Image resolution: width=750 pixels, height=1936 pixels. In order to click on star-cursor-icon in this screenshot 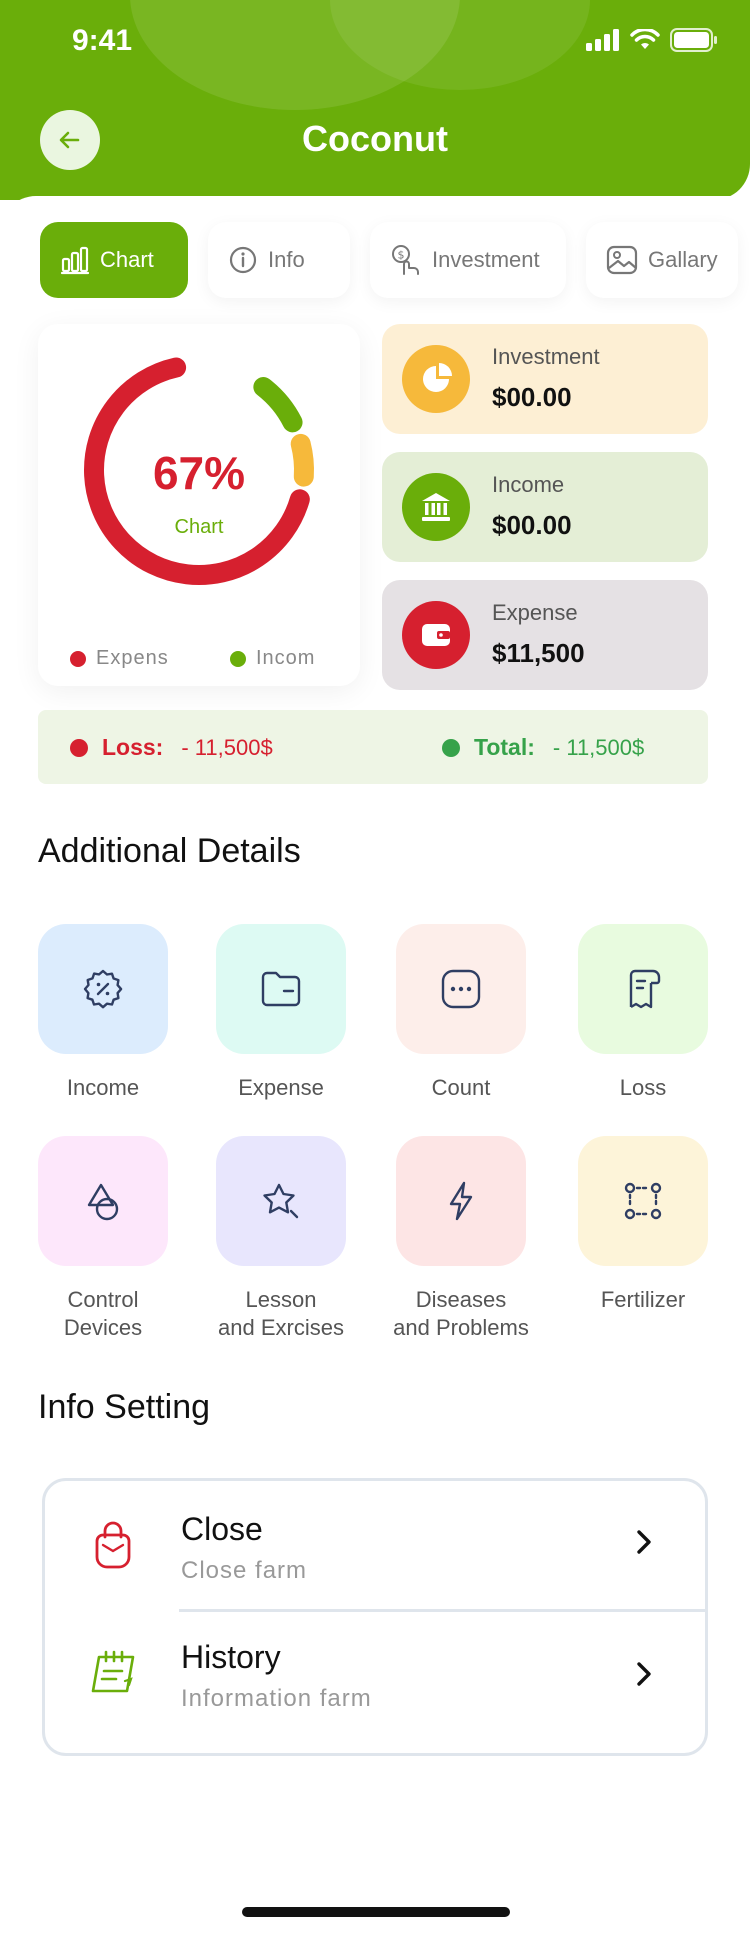, I will do `click(281, 1201)`.